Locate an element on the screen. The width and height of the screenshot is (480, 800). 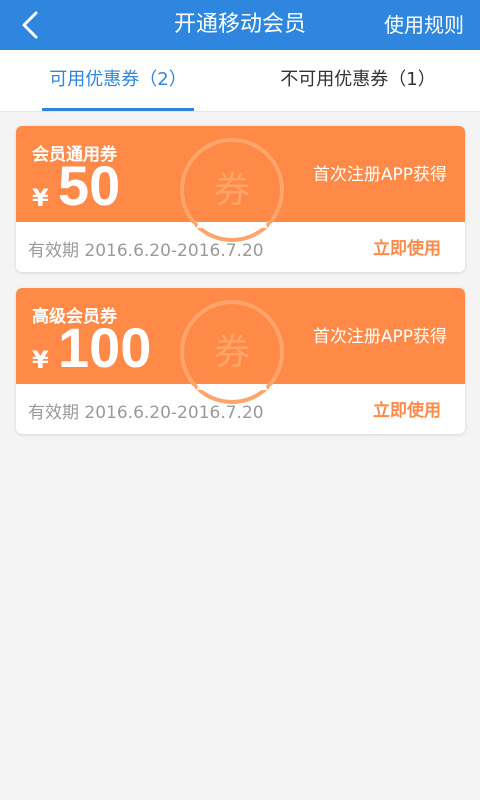
coupon-header: 券 高级会员券 ¥ 100 首次注册APP获得 is located at coordinates (240, 346).